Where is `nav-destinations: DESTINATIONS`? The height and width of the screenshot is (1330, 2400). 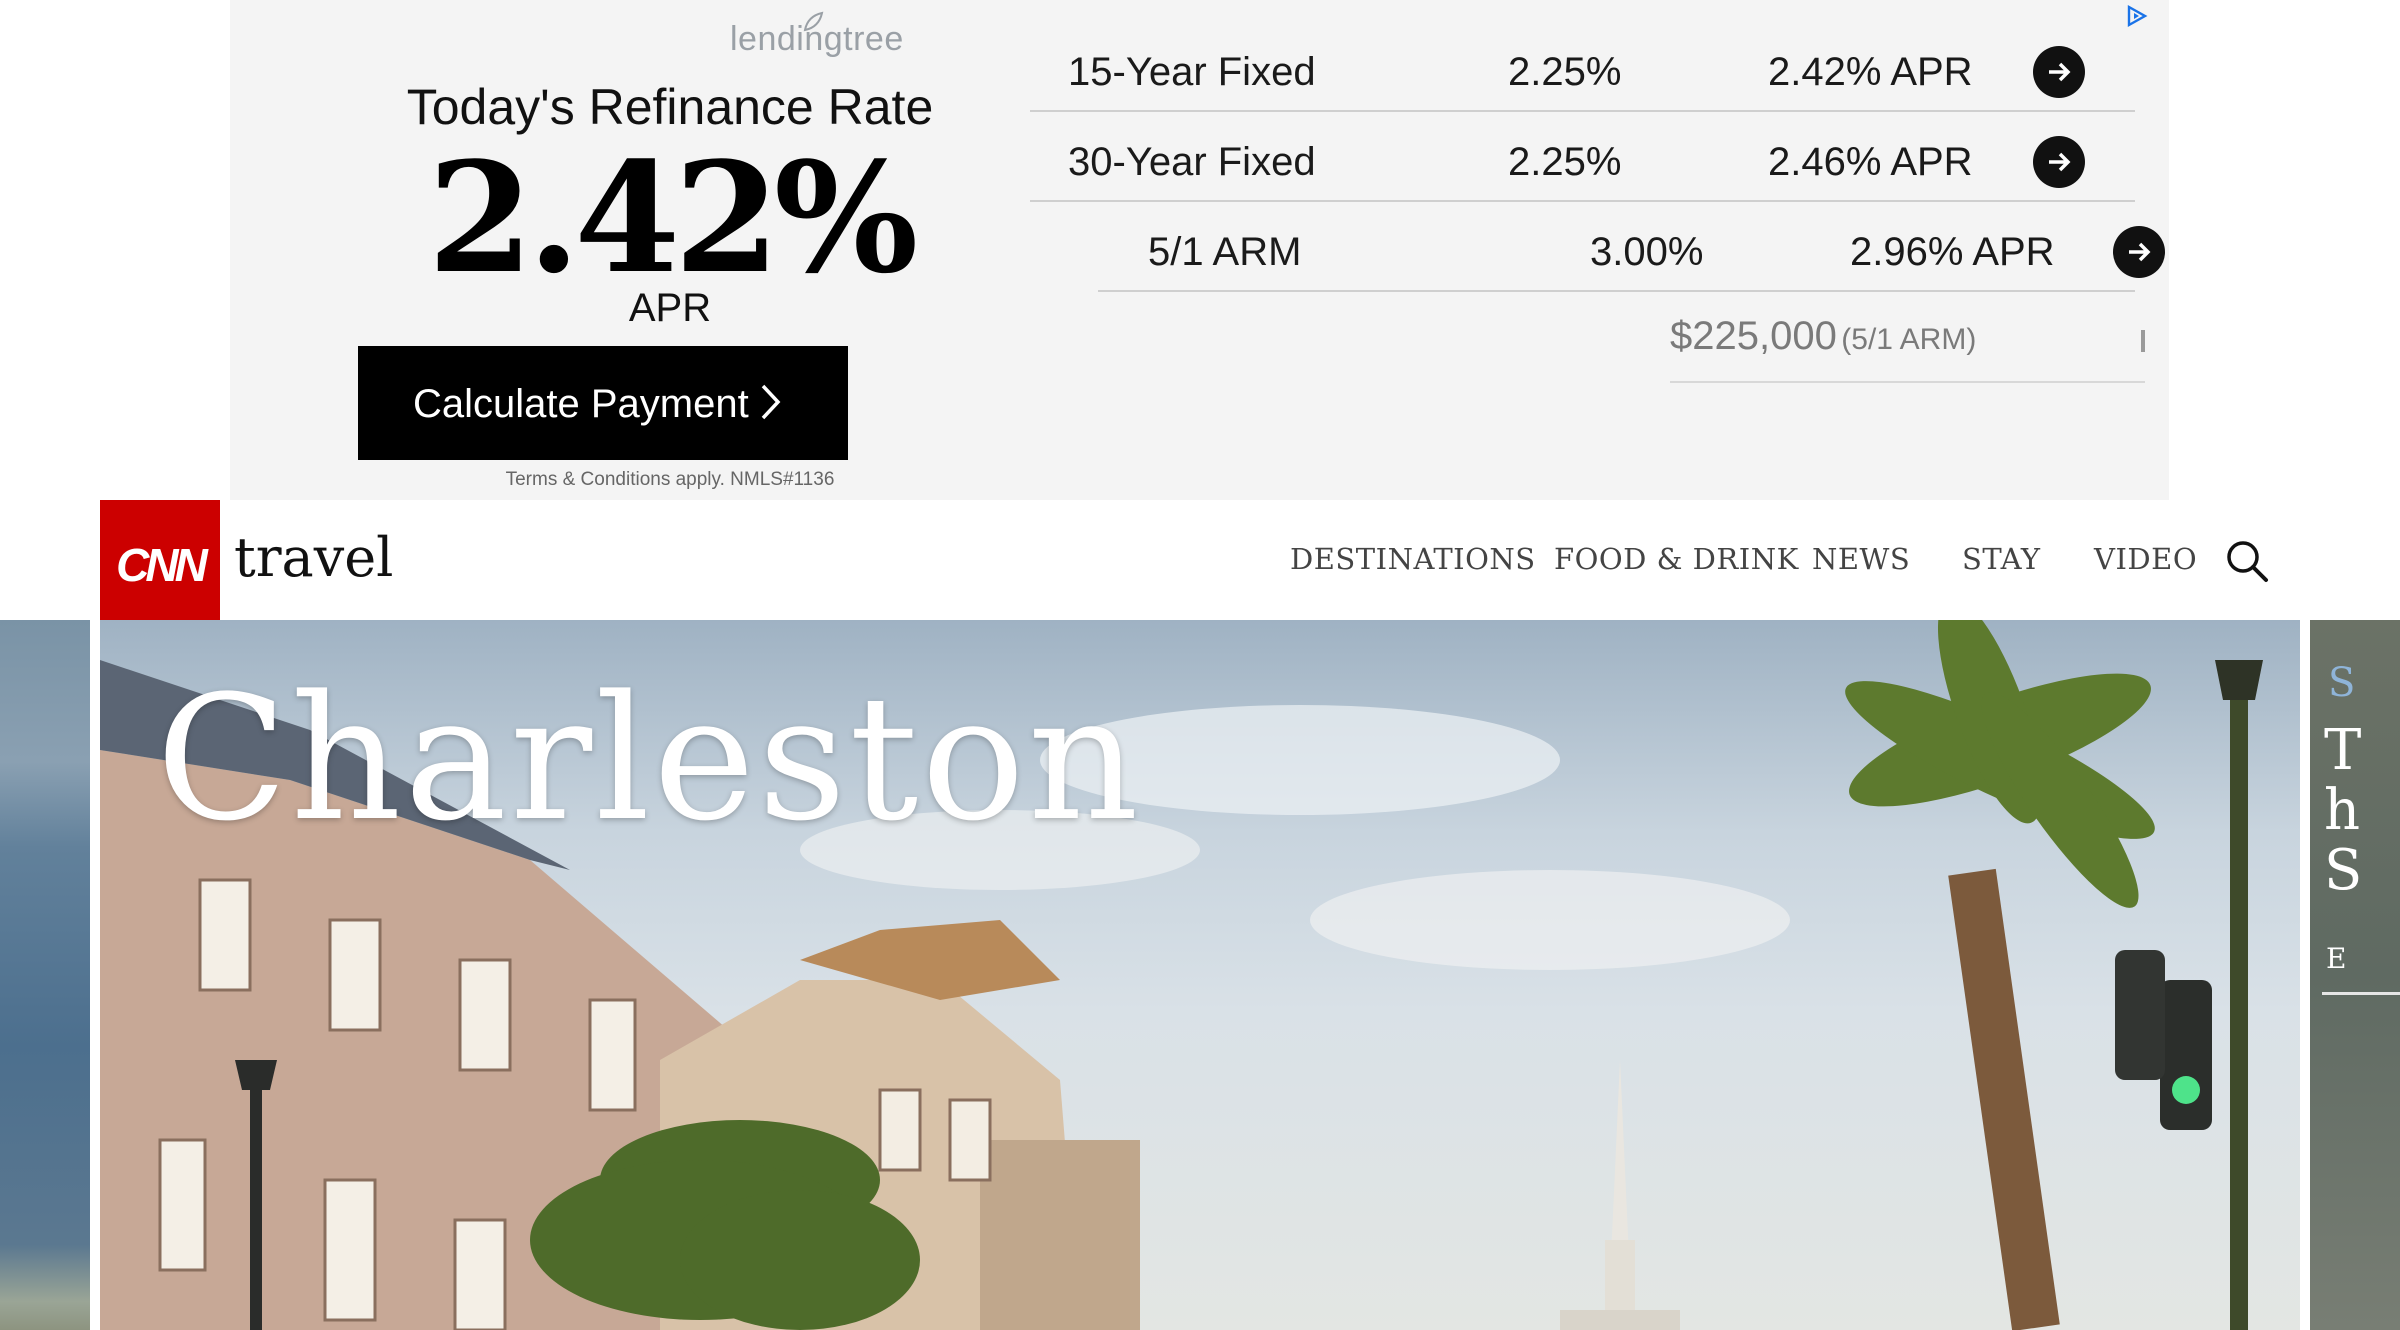
nav-destinations: DESTINATIONS is located at coordinates (1413, 559).